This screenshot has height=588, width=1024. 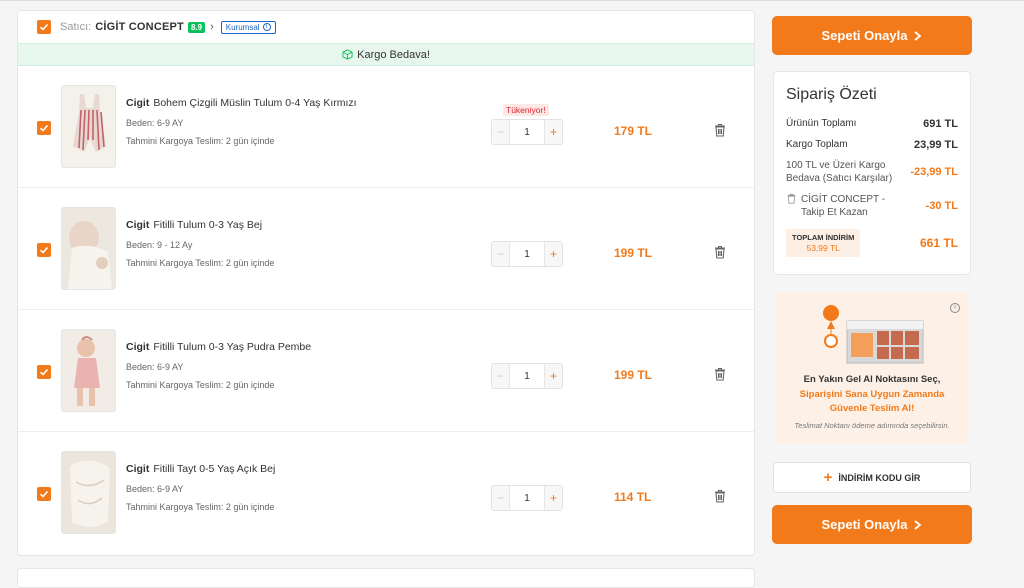 I want to click on products-total-label: Ürünün Toplamı, so click(x=821, y=123).